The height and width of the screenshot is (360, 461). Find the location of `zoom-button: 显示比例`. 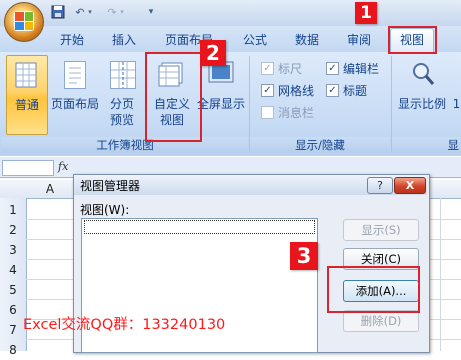

zoom-button: 显示比例 is located at coordinates (422, 94).